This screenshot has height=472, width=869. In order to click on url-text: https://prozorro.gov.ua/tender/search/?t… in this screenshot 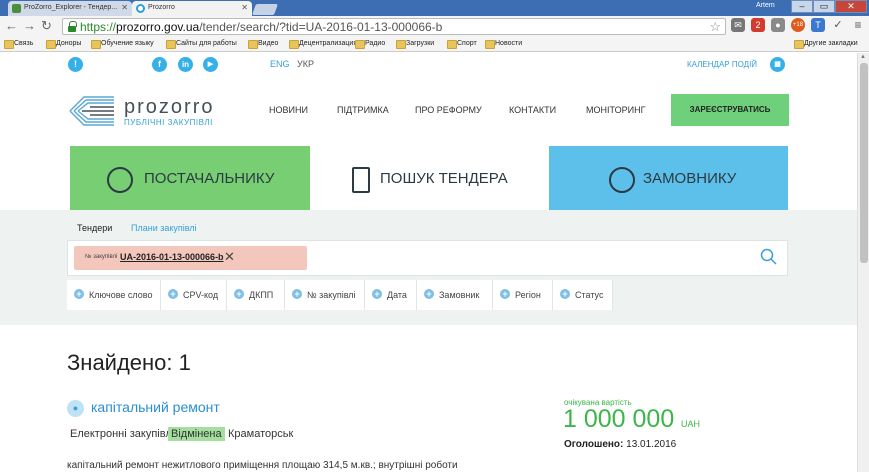, I will do `click(261, 27)`.